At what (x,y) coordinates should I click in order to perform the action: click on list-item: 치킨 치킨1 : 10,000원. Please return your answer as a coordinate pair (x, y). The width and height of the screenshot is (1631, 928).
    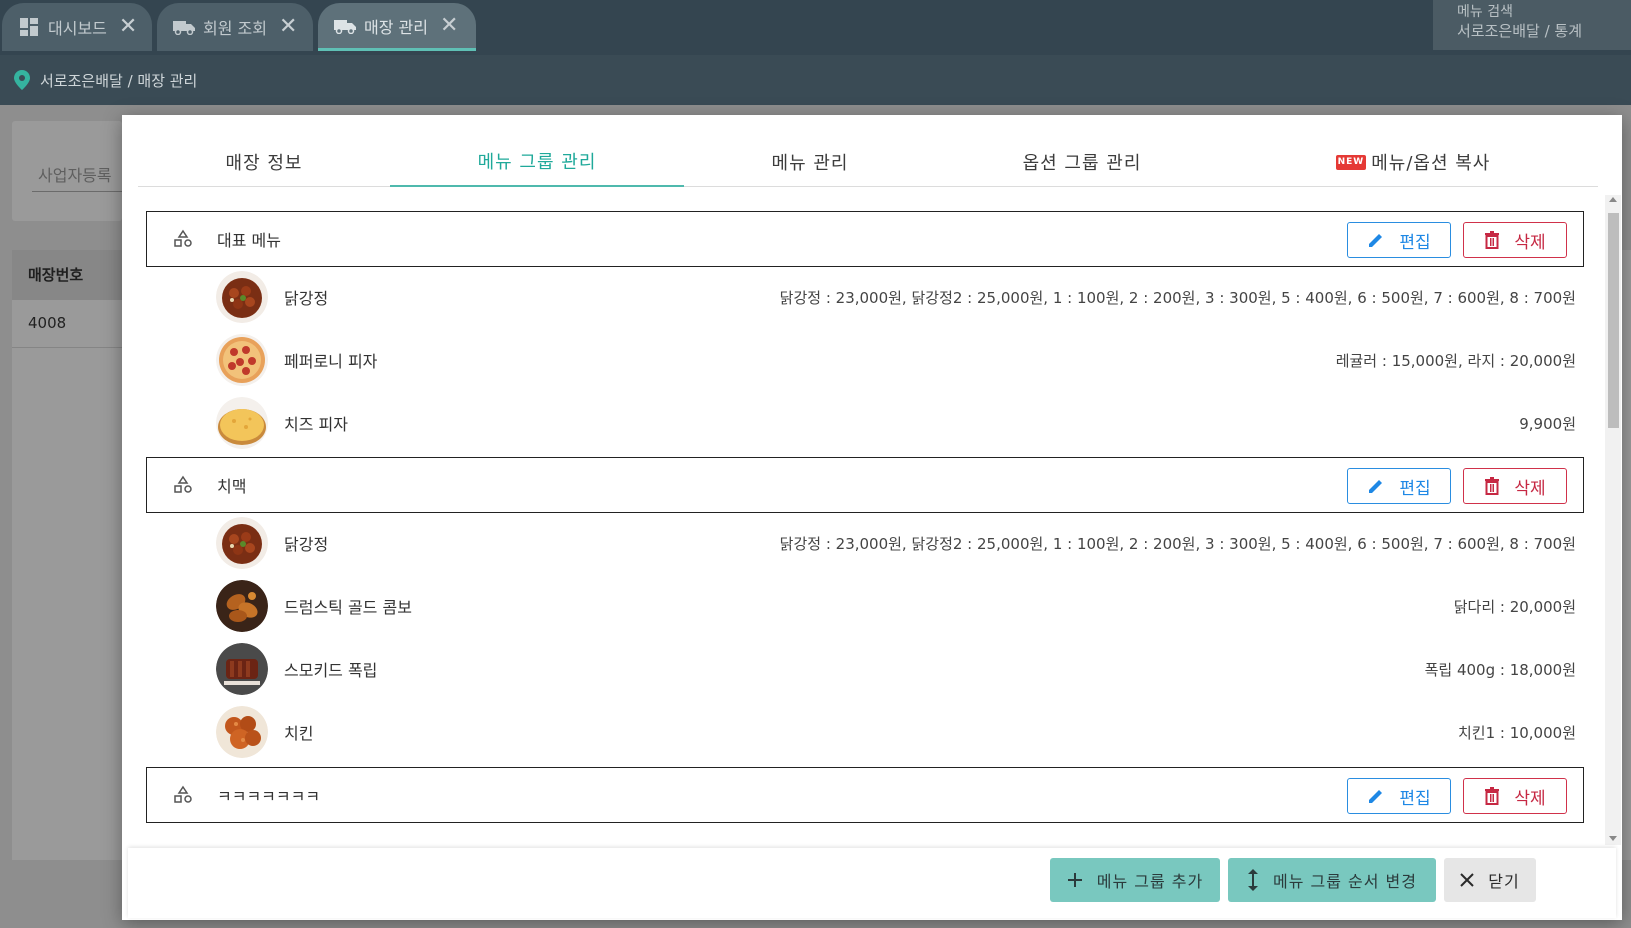
    Looking at the image, I should click on (896, 732).